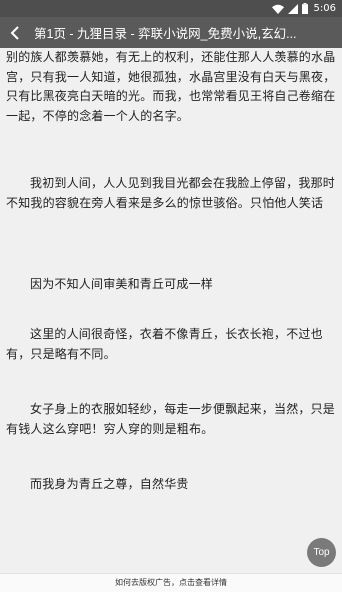  What do you see at coordinates (324, 8) in the screenshot?
I see `status-time: 5:06` at bounding box center [324, 8].